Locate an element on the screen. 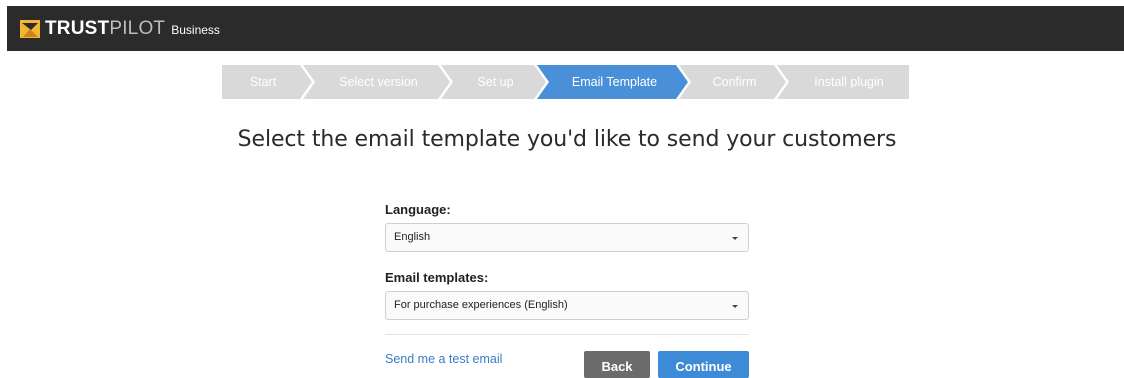 This screenshot has height=378, width=1124. email-templates-select: For purchase experiences (English) is located at coordinates (567, 305).